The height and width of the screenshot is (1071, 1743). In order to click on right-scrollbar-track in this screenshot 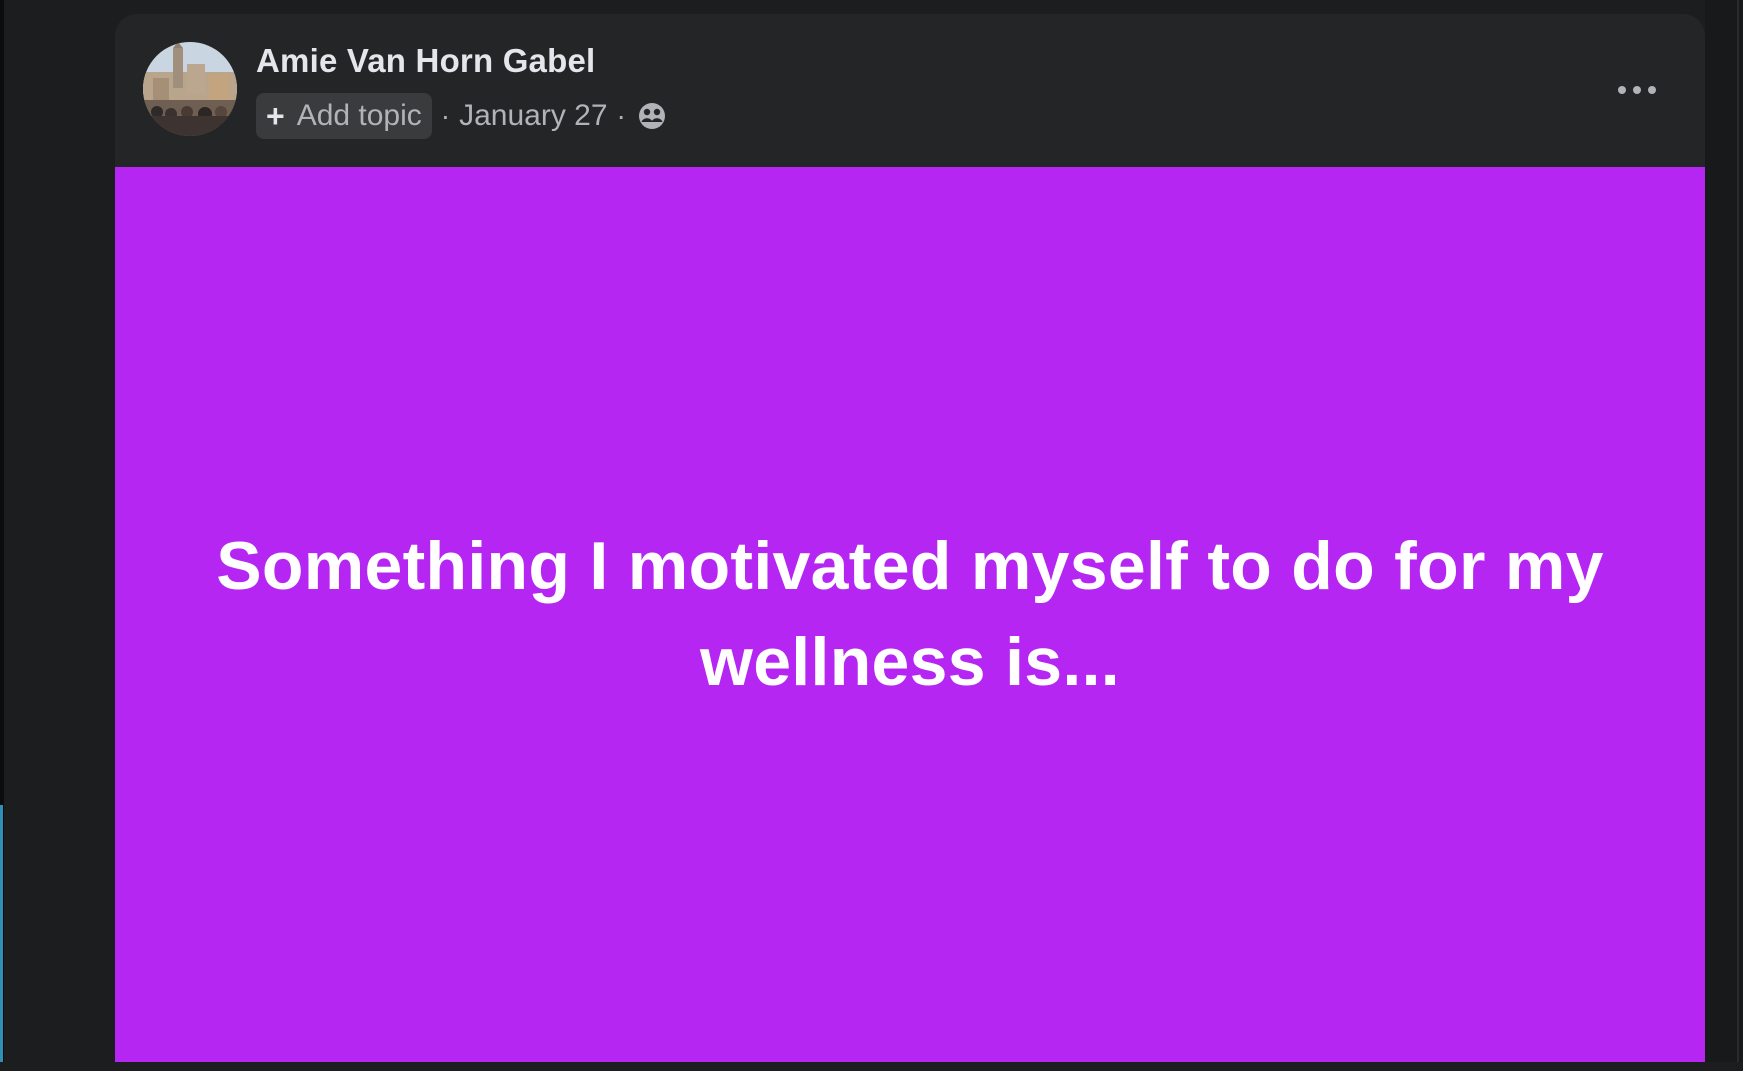, I will do `click(1738, 535)`.